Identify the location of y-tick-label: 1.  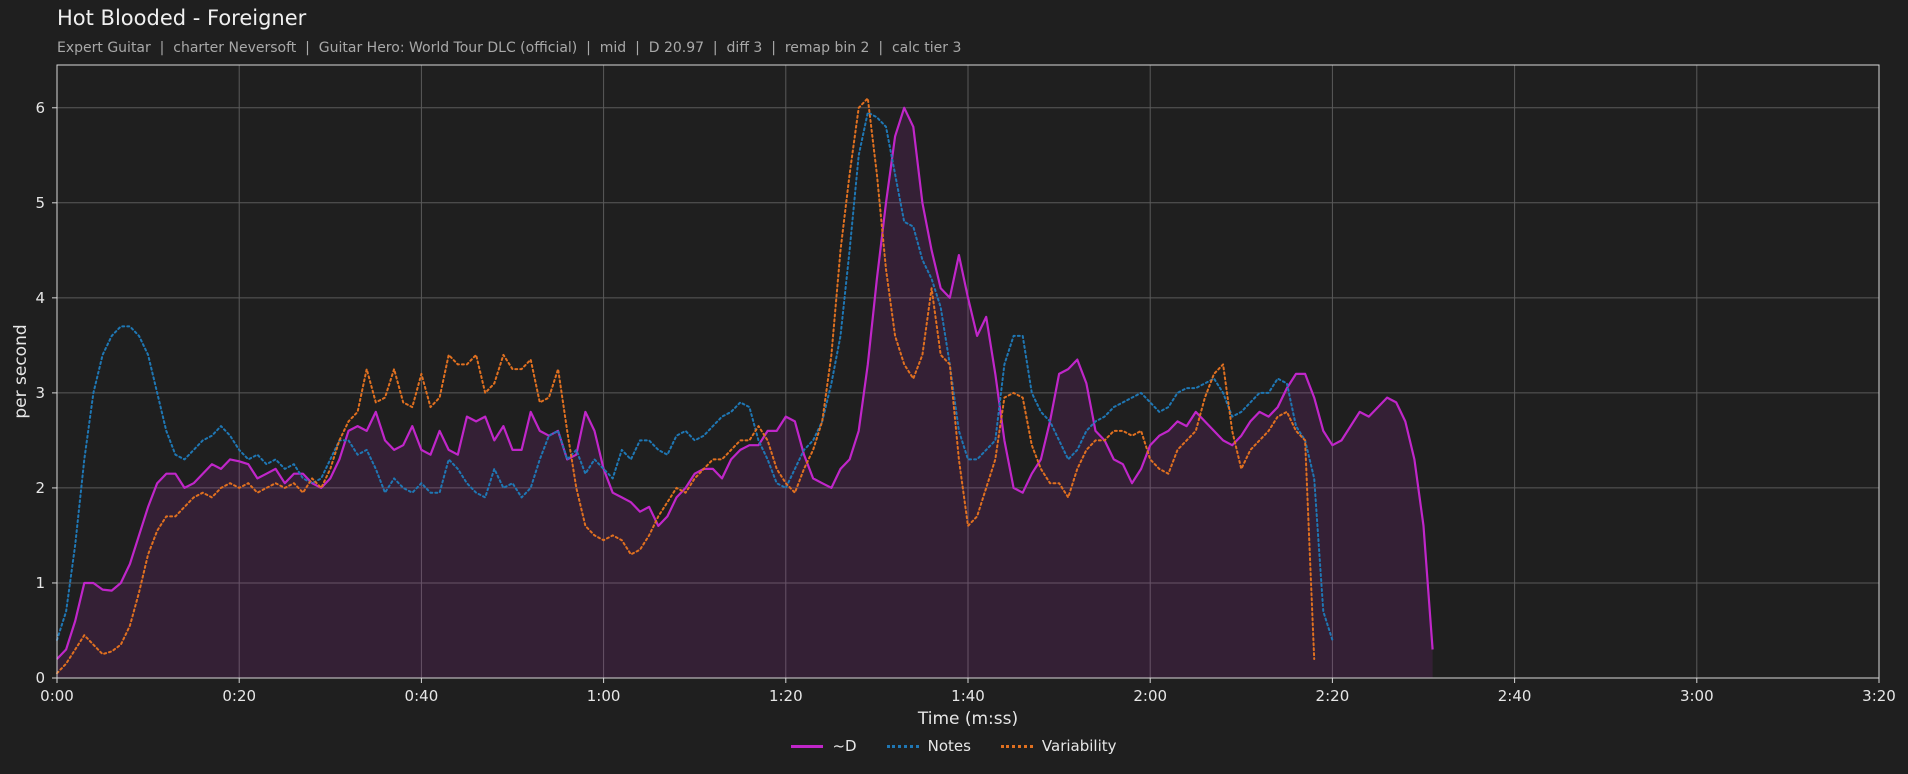
(40, 583).